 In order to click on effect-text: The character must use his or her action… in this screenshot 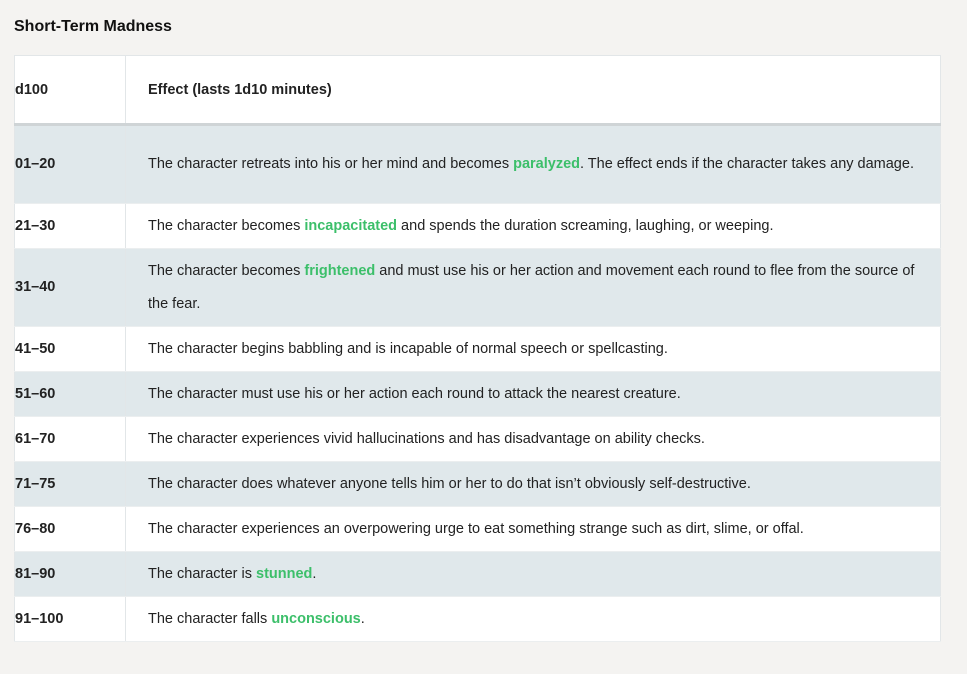, I will do `click(533, 394)`.